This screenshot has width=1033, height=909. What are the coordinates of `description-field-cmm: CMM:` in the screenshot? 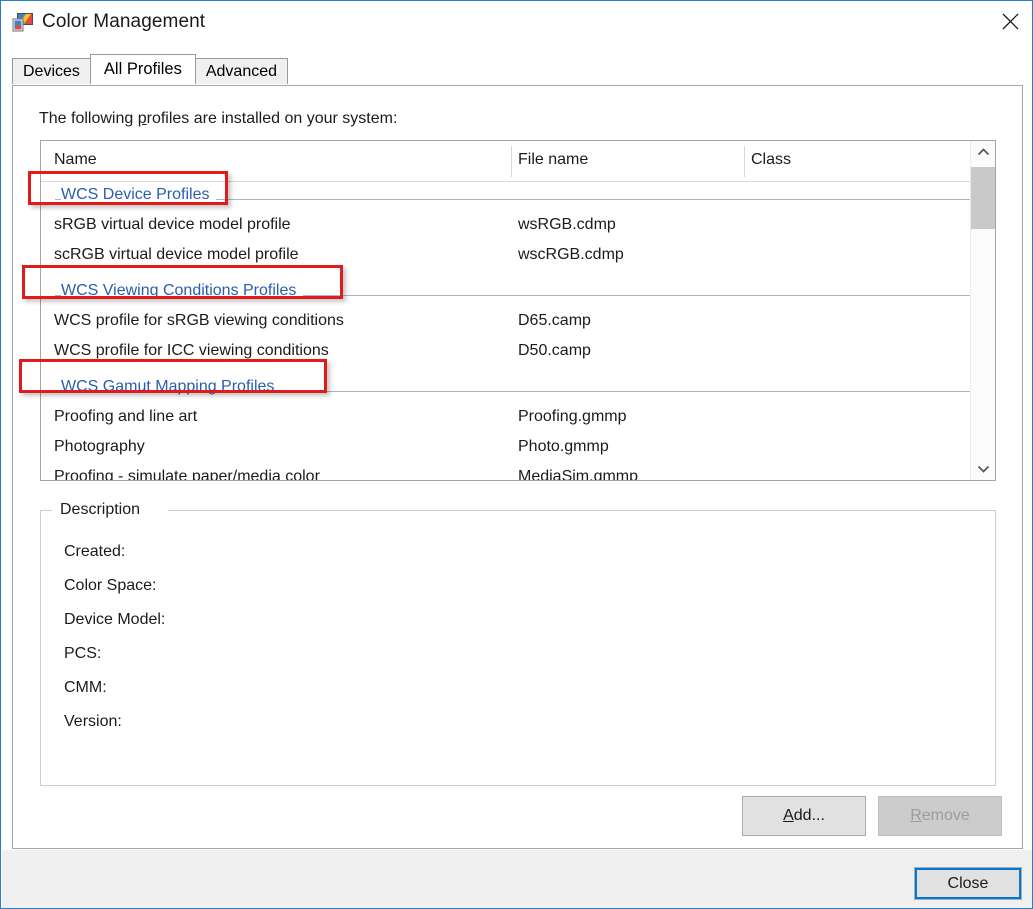 It's located at (85, 687).